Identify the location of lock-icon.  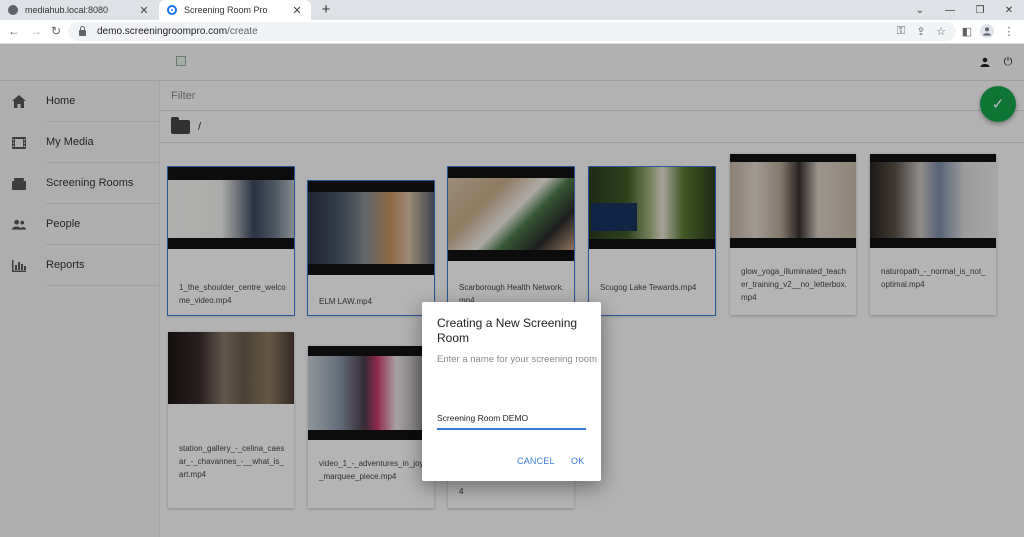
(82, 31).